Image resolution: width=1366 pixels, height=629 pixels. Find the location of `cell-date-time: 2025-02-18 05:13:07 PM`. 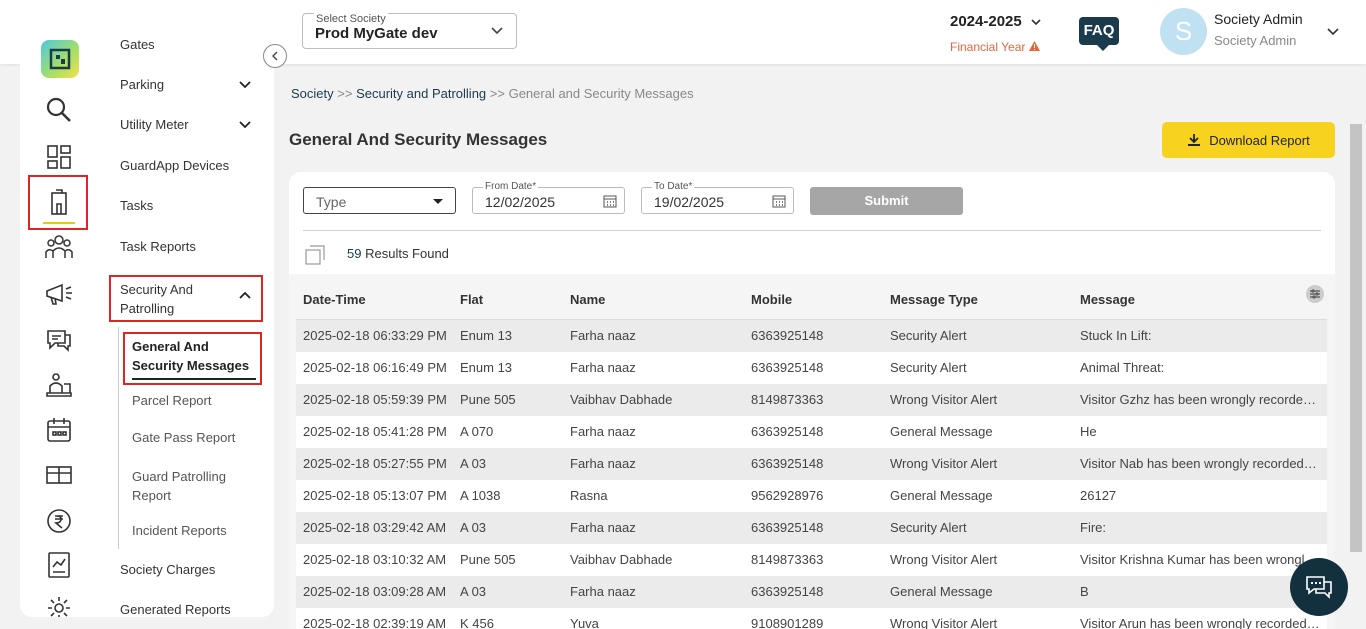

cell-date-time: 2025-02-18 05:13:07 PM is located at coordinates (375, 495).